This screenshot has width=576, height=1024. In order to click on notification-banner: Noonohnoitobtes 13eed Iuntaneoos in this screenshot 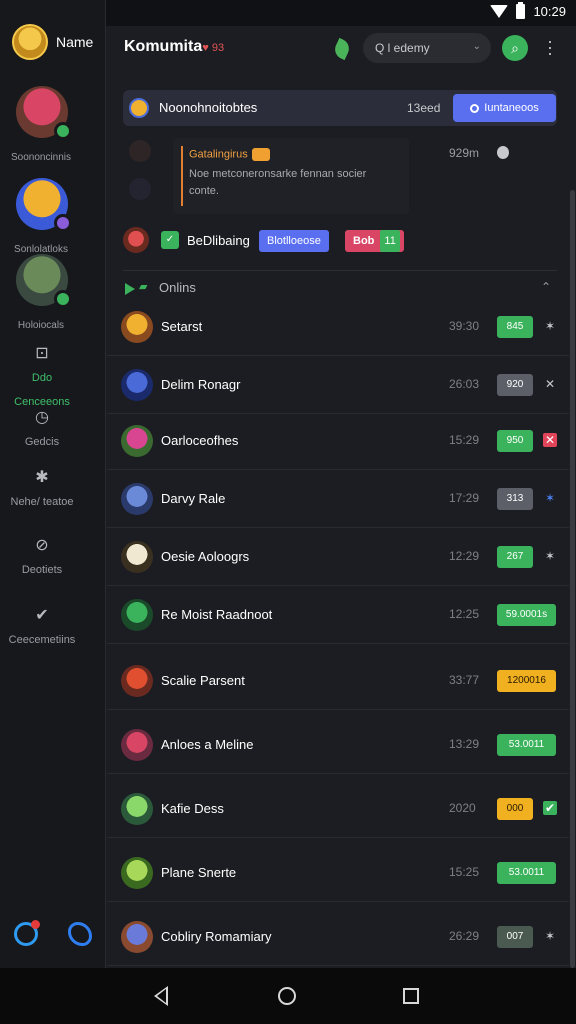, I will do `click(340, 108)`.